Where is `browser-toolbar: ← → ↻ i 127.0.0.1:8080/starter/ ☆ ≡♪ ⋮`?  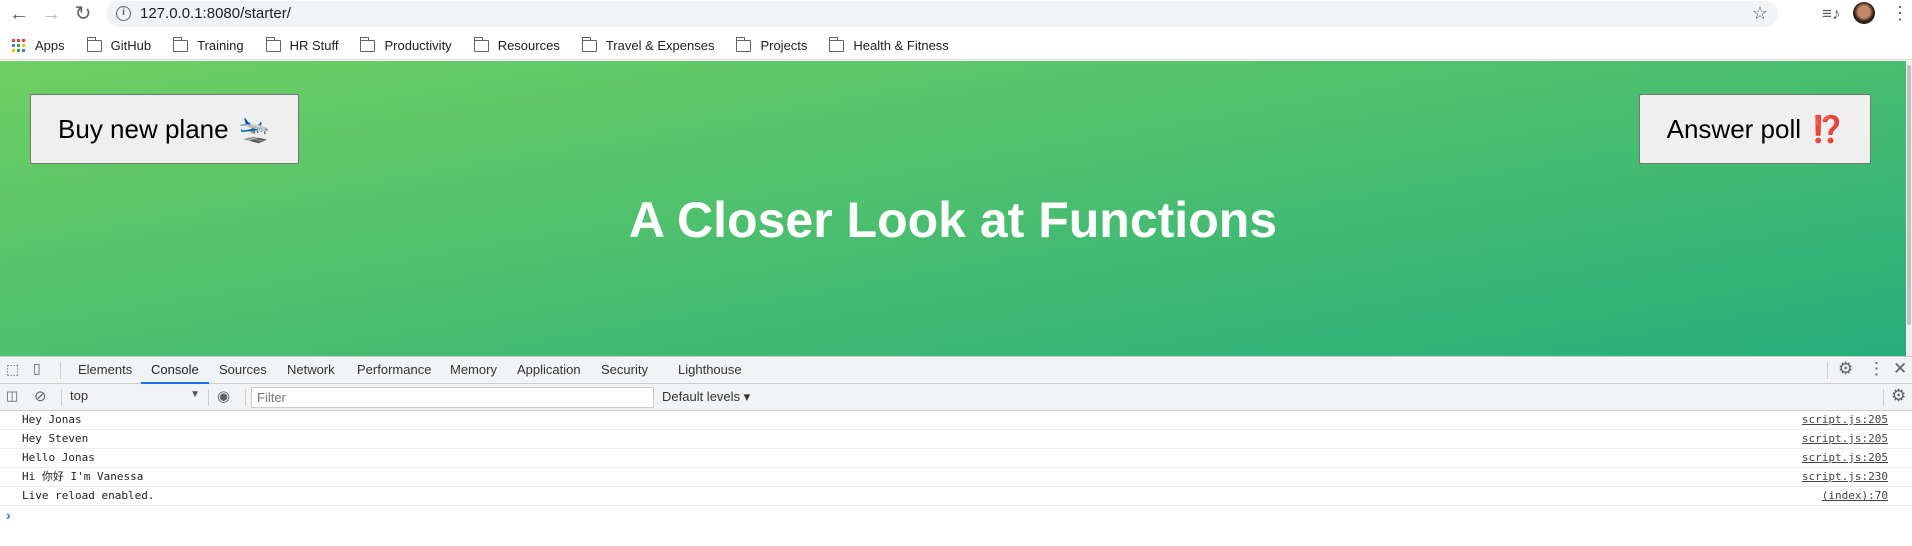
browser-toolbar: ← → ↻ i 127.0.0.1:8080/starter/ ☆ ≡♪ ⋮ is located at coordinates (956, 16).